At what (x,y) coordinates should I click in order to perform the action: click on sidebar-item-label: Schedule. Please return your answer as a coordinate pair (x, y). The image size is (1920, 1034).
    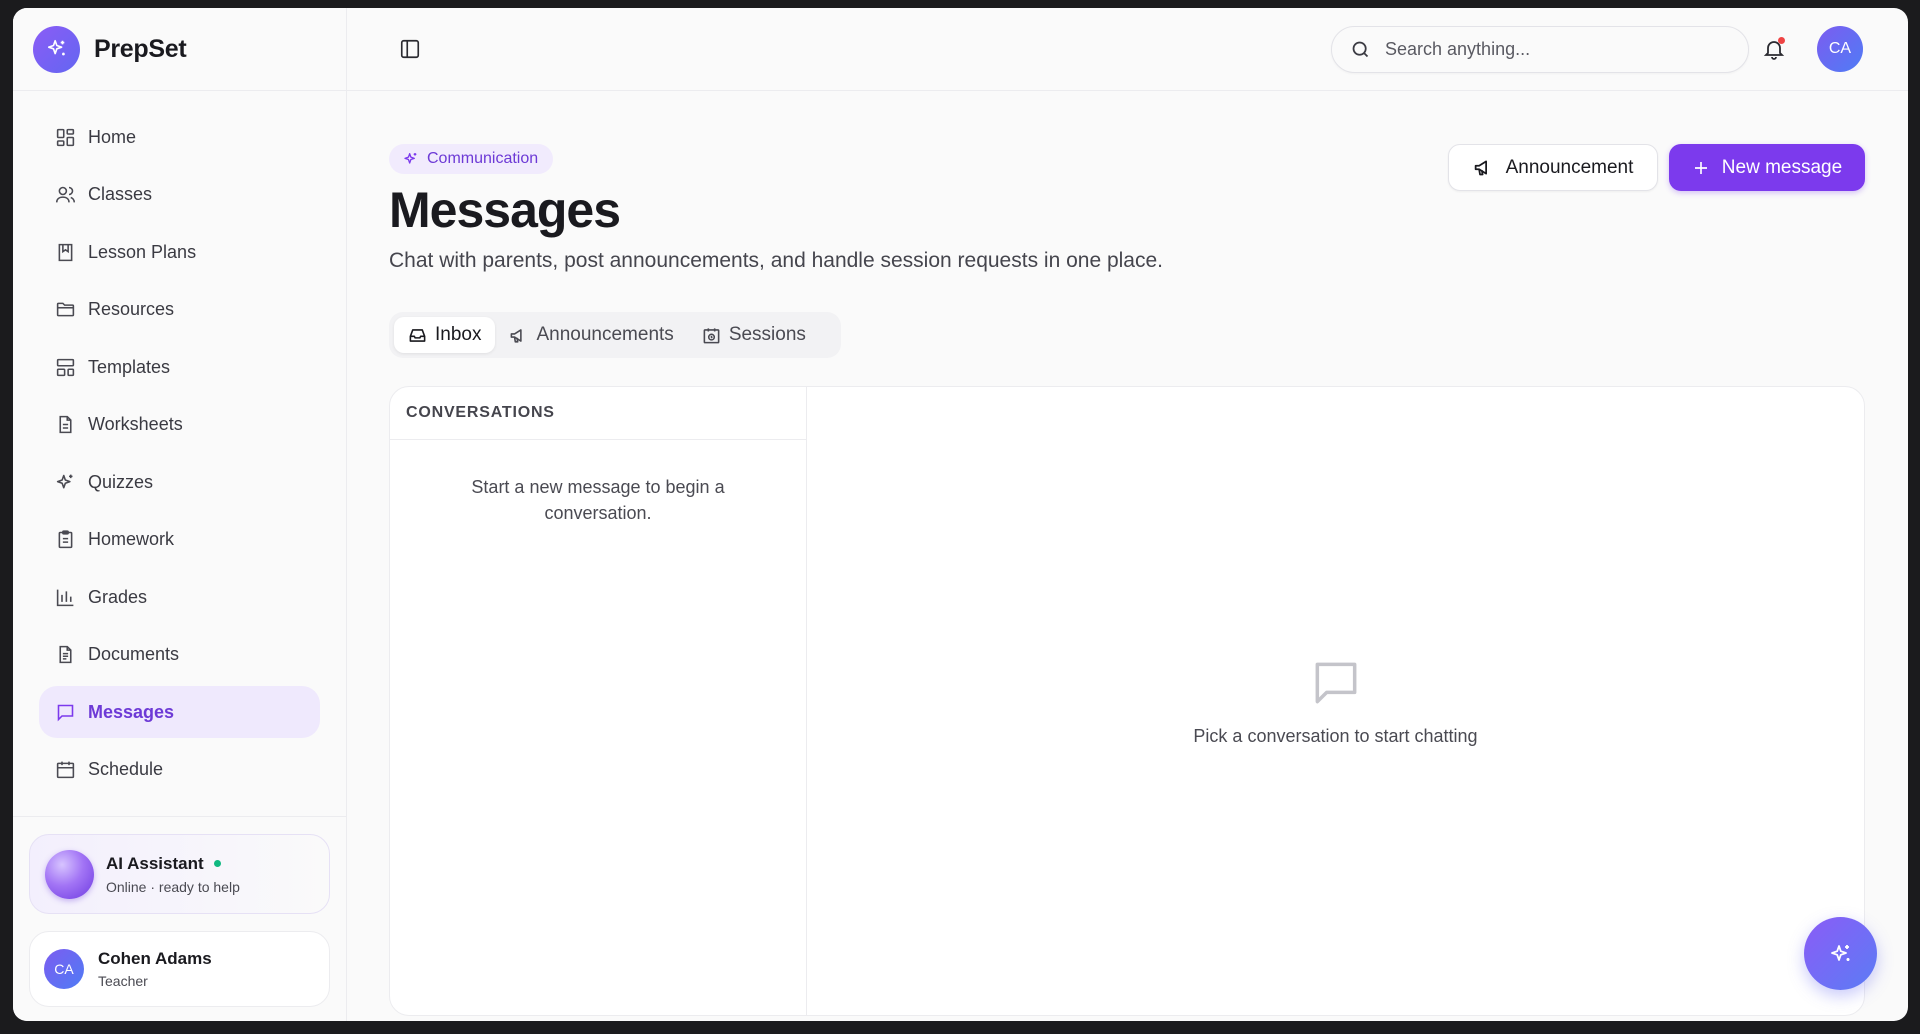
    Looking at the image, I should click on (126, 769).